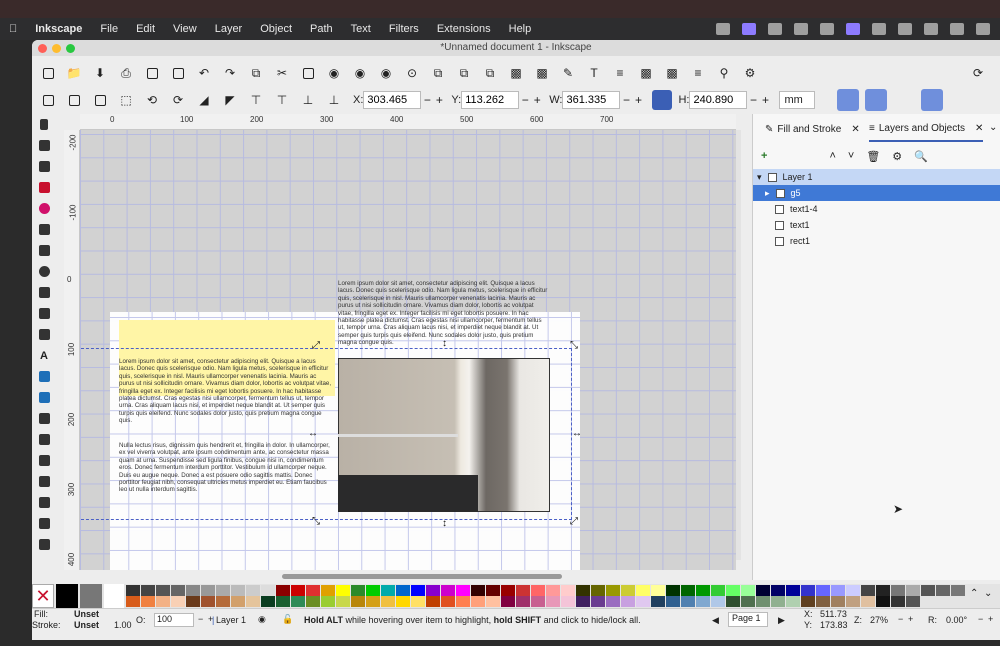 The image size is (1000, 646). What do you see at coordinates (74, 73) in the screenshot?
I see `open-icon: 📁` at bounding box center [74, 73].